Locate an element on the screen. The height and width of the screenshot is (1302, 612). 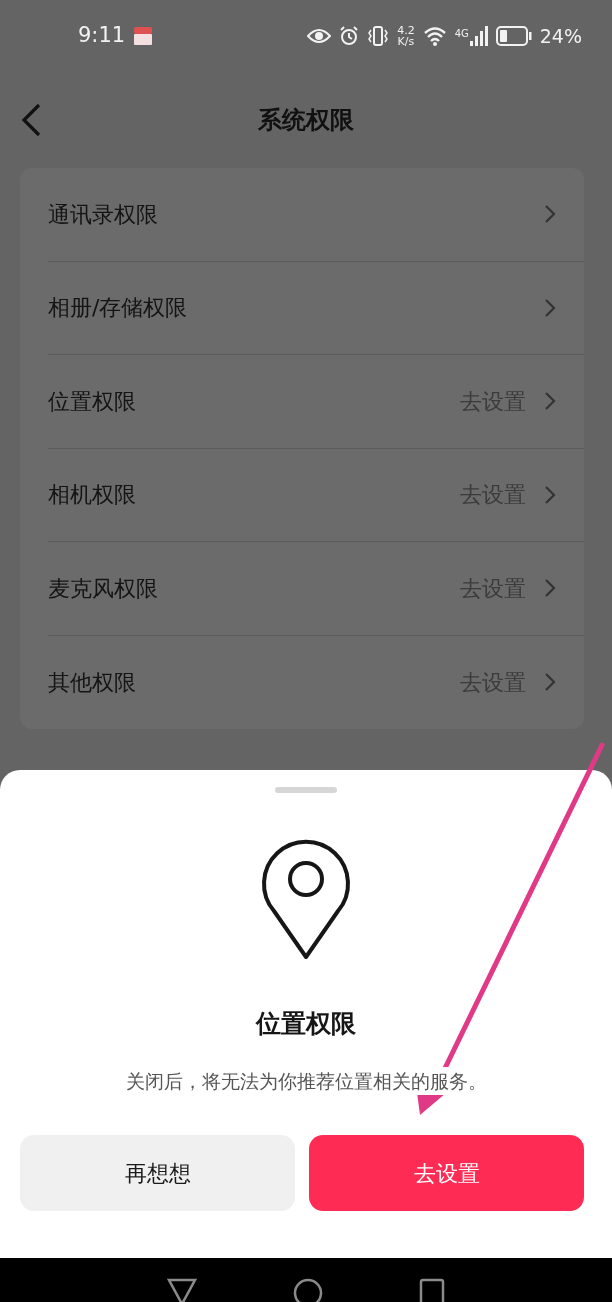
permission-row: 通讯录权限 is located at coordinates (316, 215).